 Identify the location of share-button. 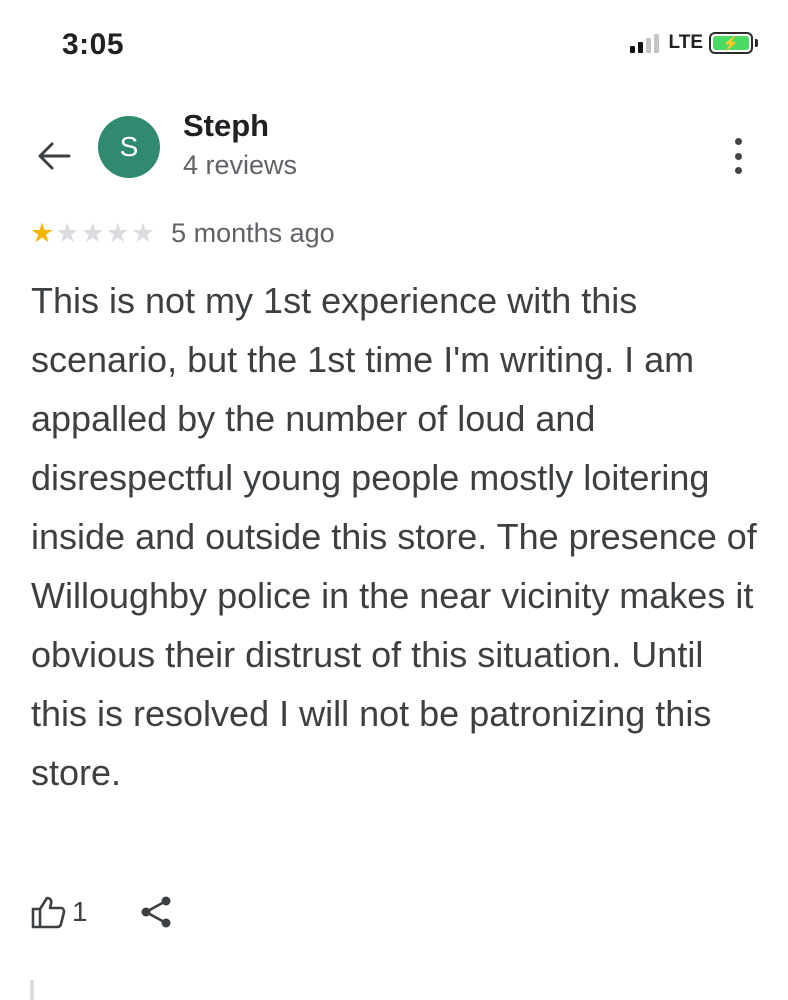
(156, 912).